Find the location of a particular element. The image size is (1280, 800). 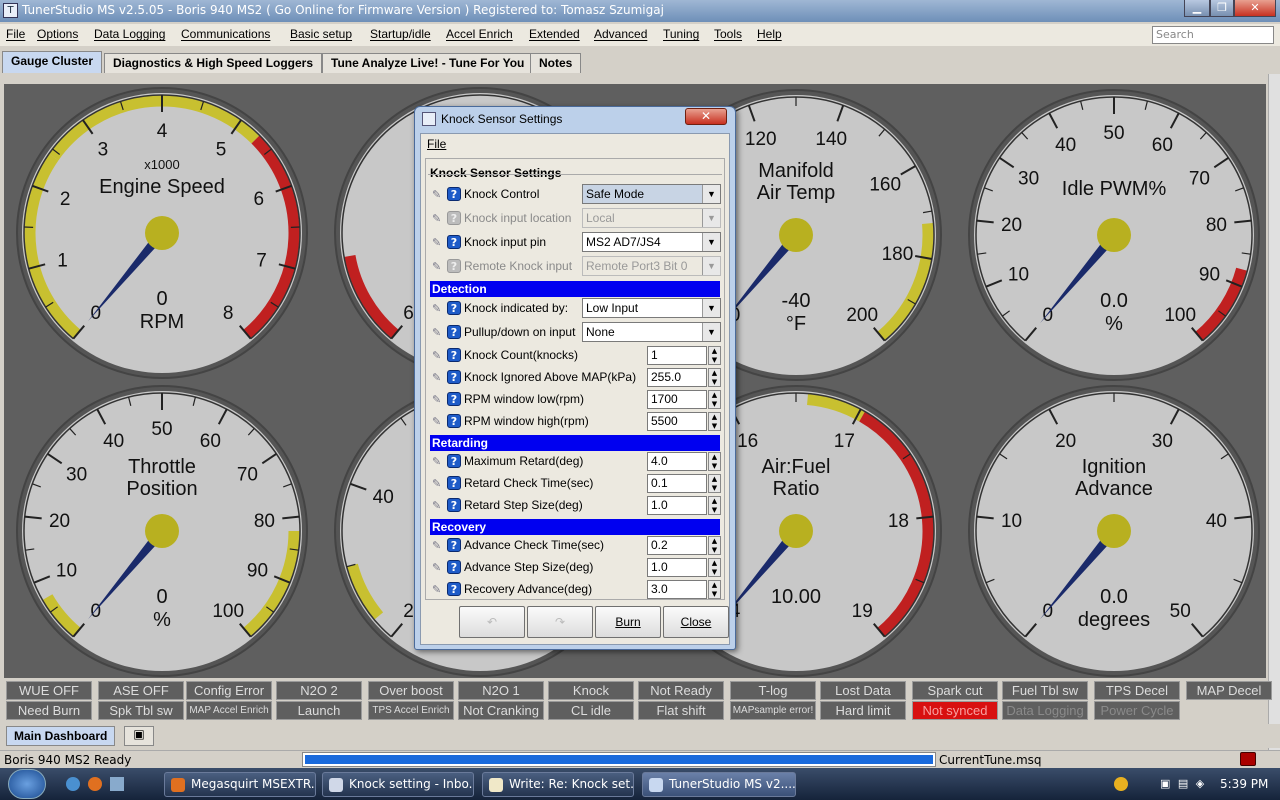

show-desktop-icon is located at coordinates (73, 784).